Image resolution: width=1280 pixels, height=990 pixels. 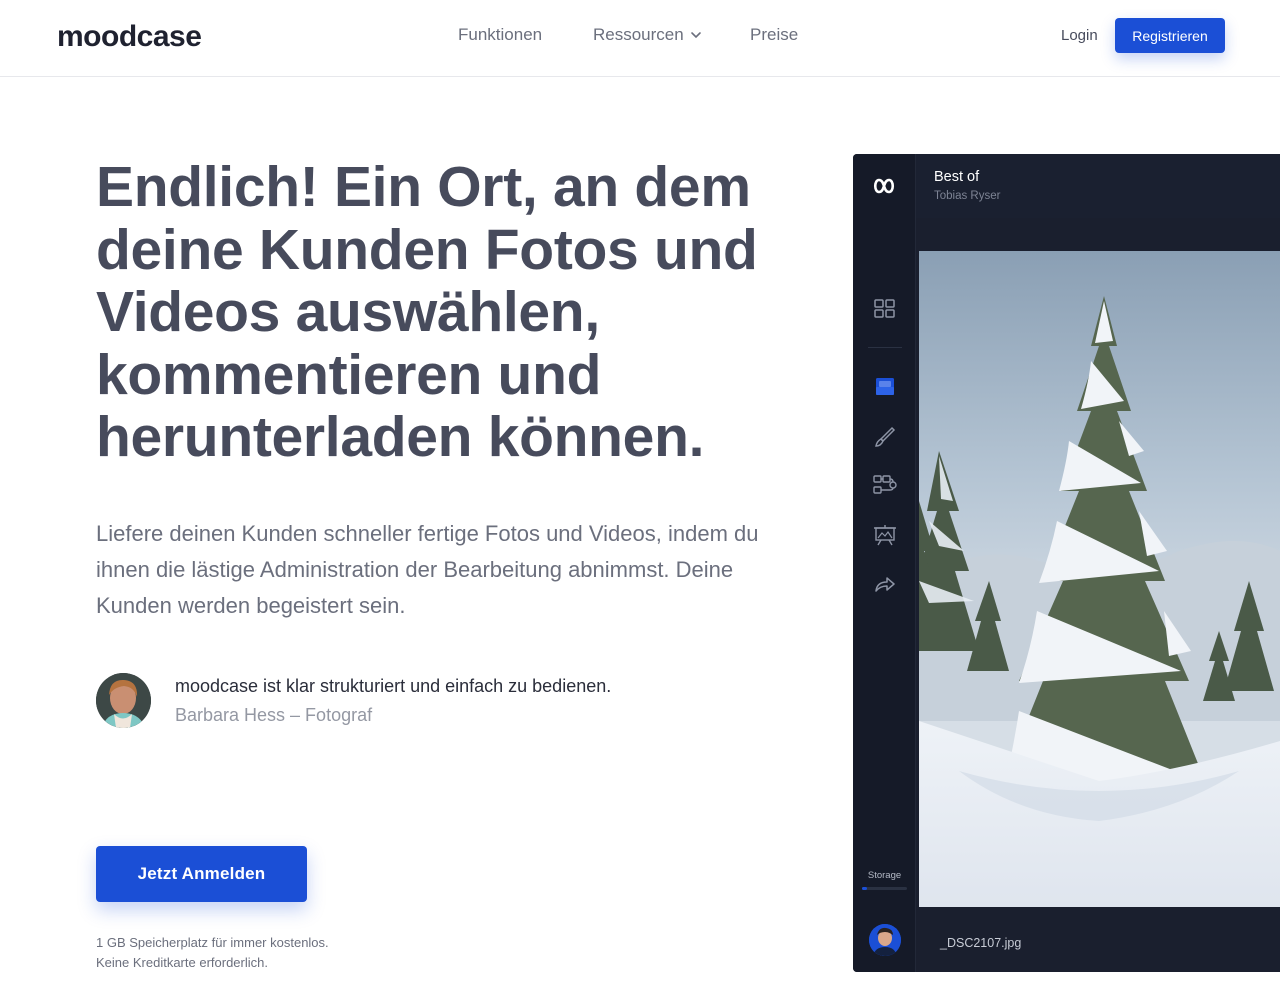 I want to click on brush-icon, so click(x=885, y=437).